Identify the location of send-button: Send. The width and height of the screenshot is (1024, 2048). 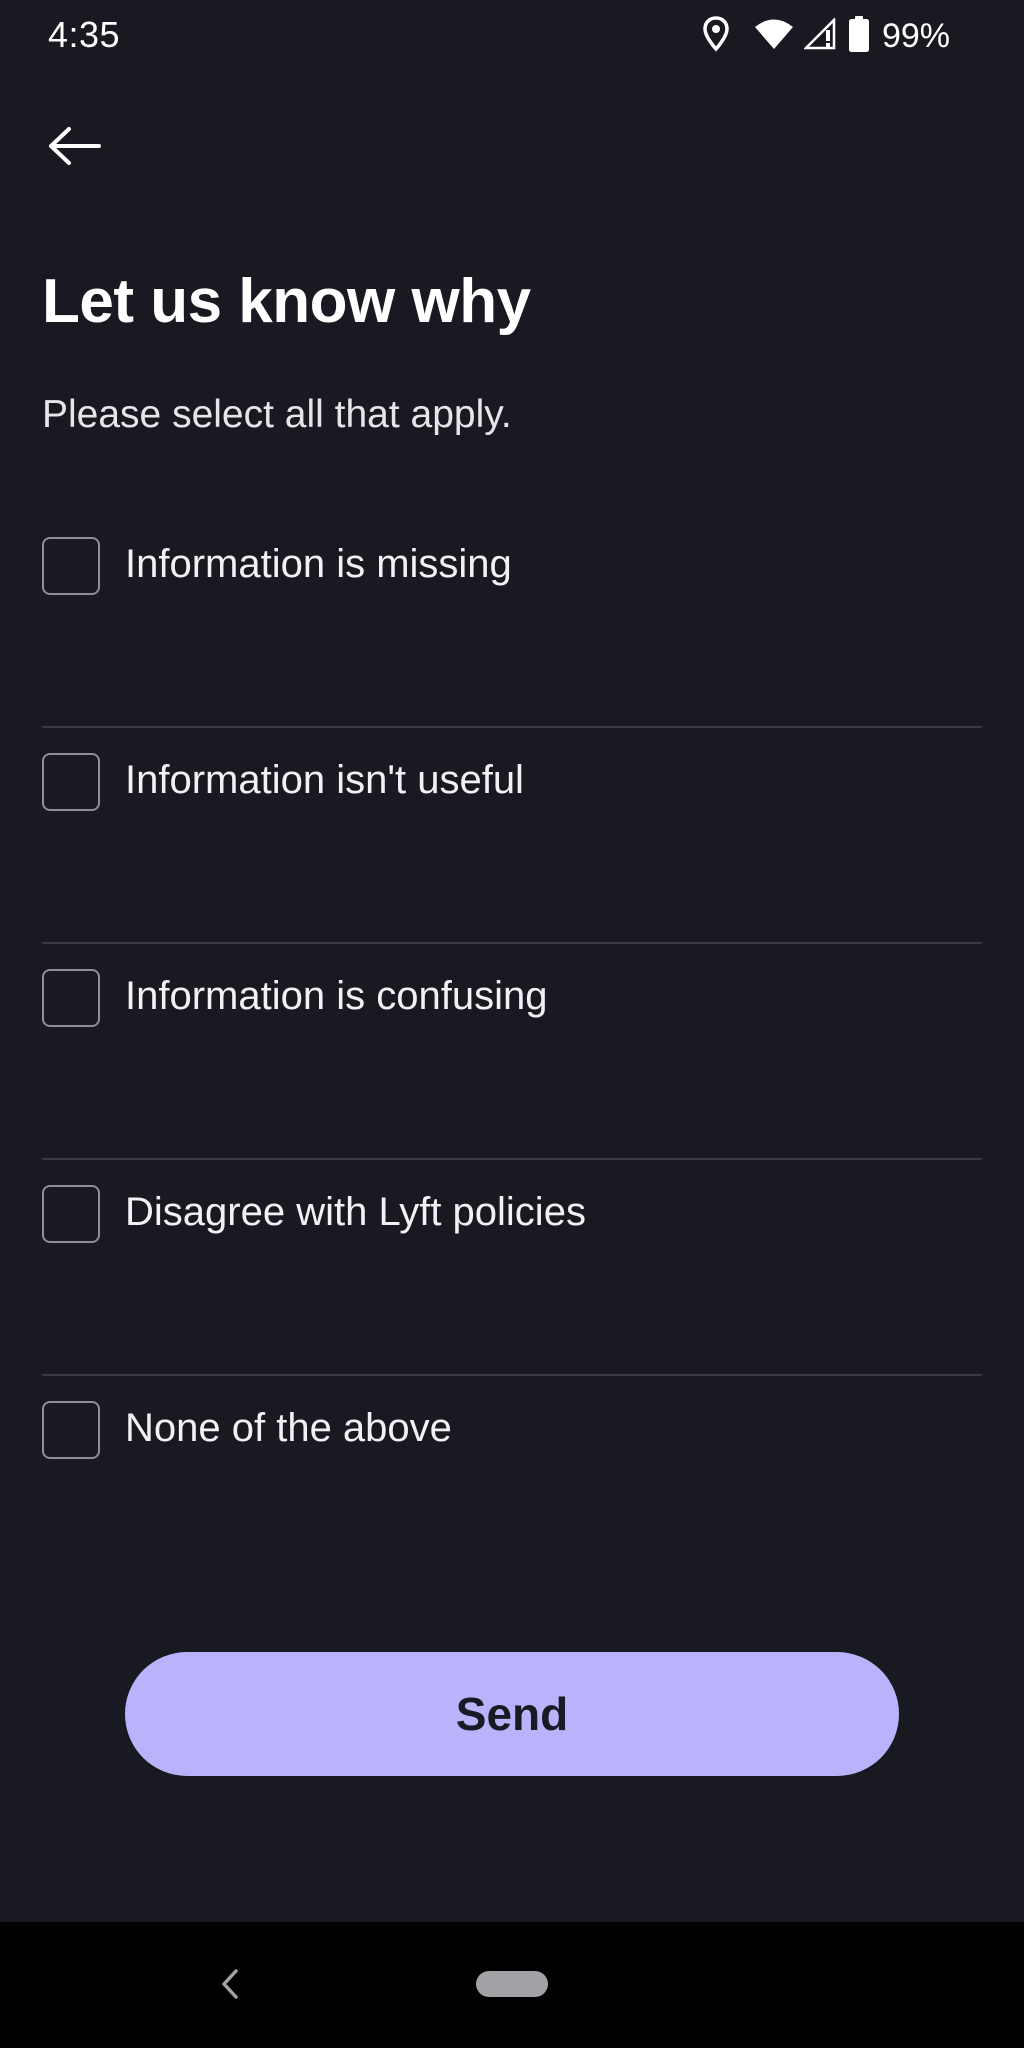
(512, 1714).